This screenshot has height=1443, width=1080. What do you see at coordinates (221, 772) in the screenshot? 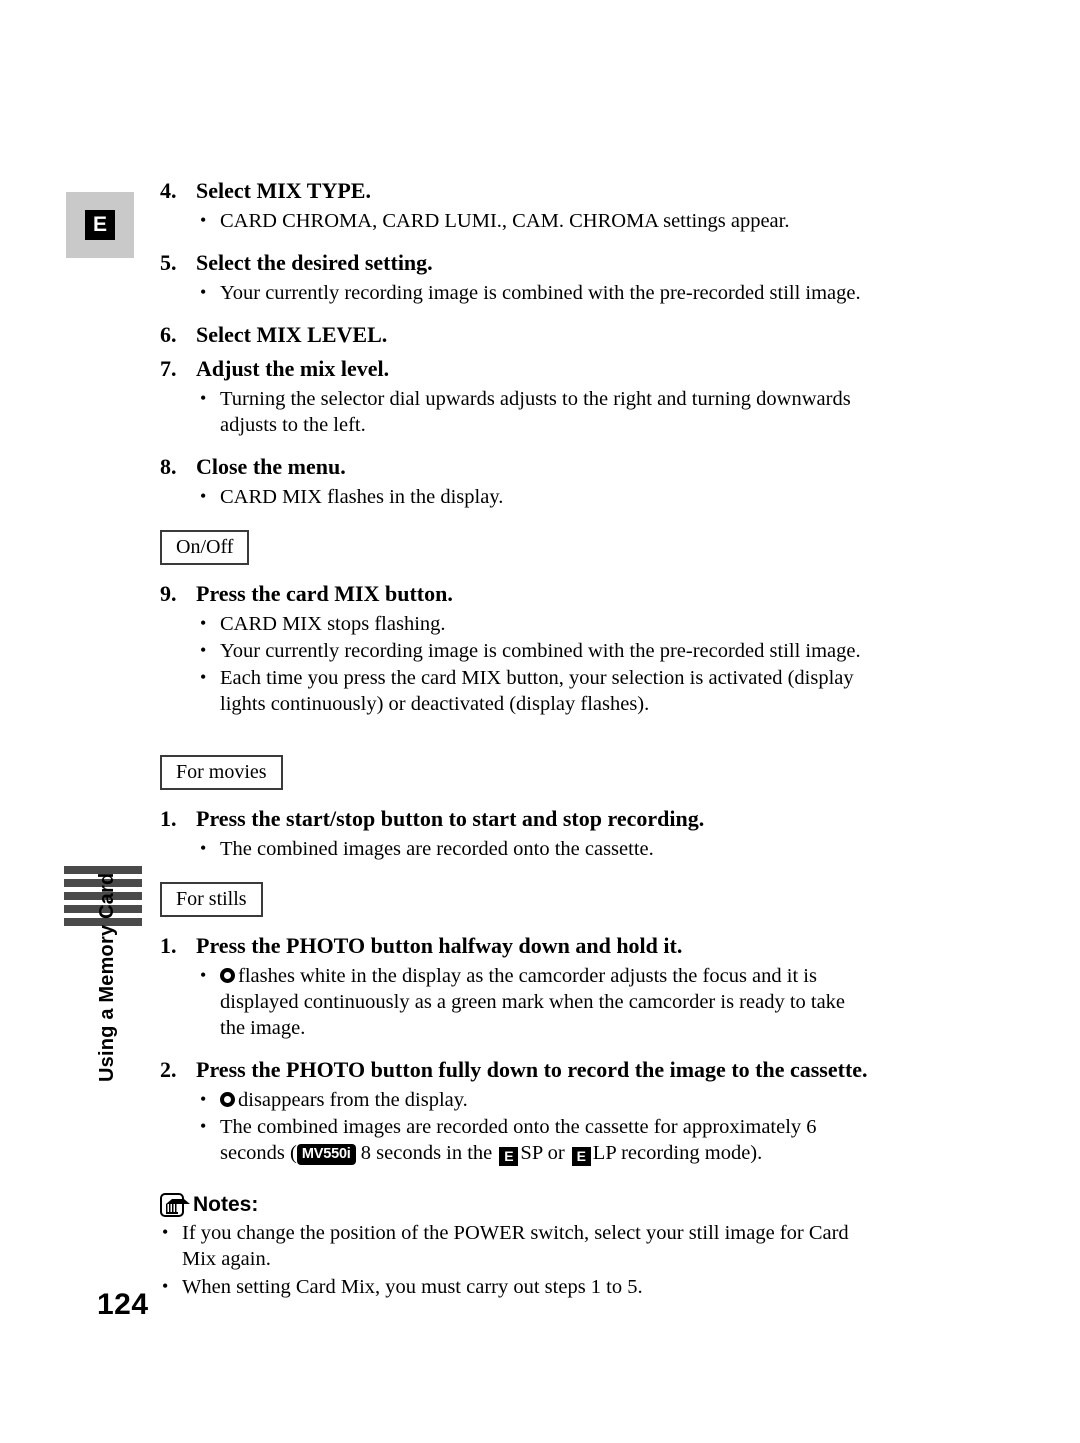
I see `for-movies-label-box: For movies` at bounding box center [221, 772].